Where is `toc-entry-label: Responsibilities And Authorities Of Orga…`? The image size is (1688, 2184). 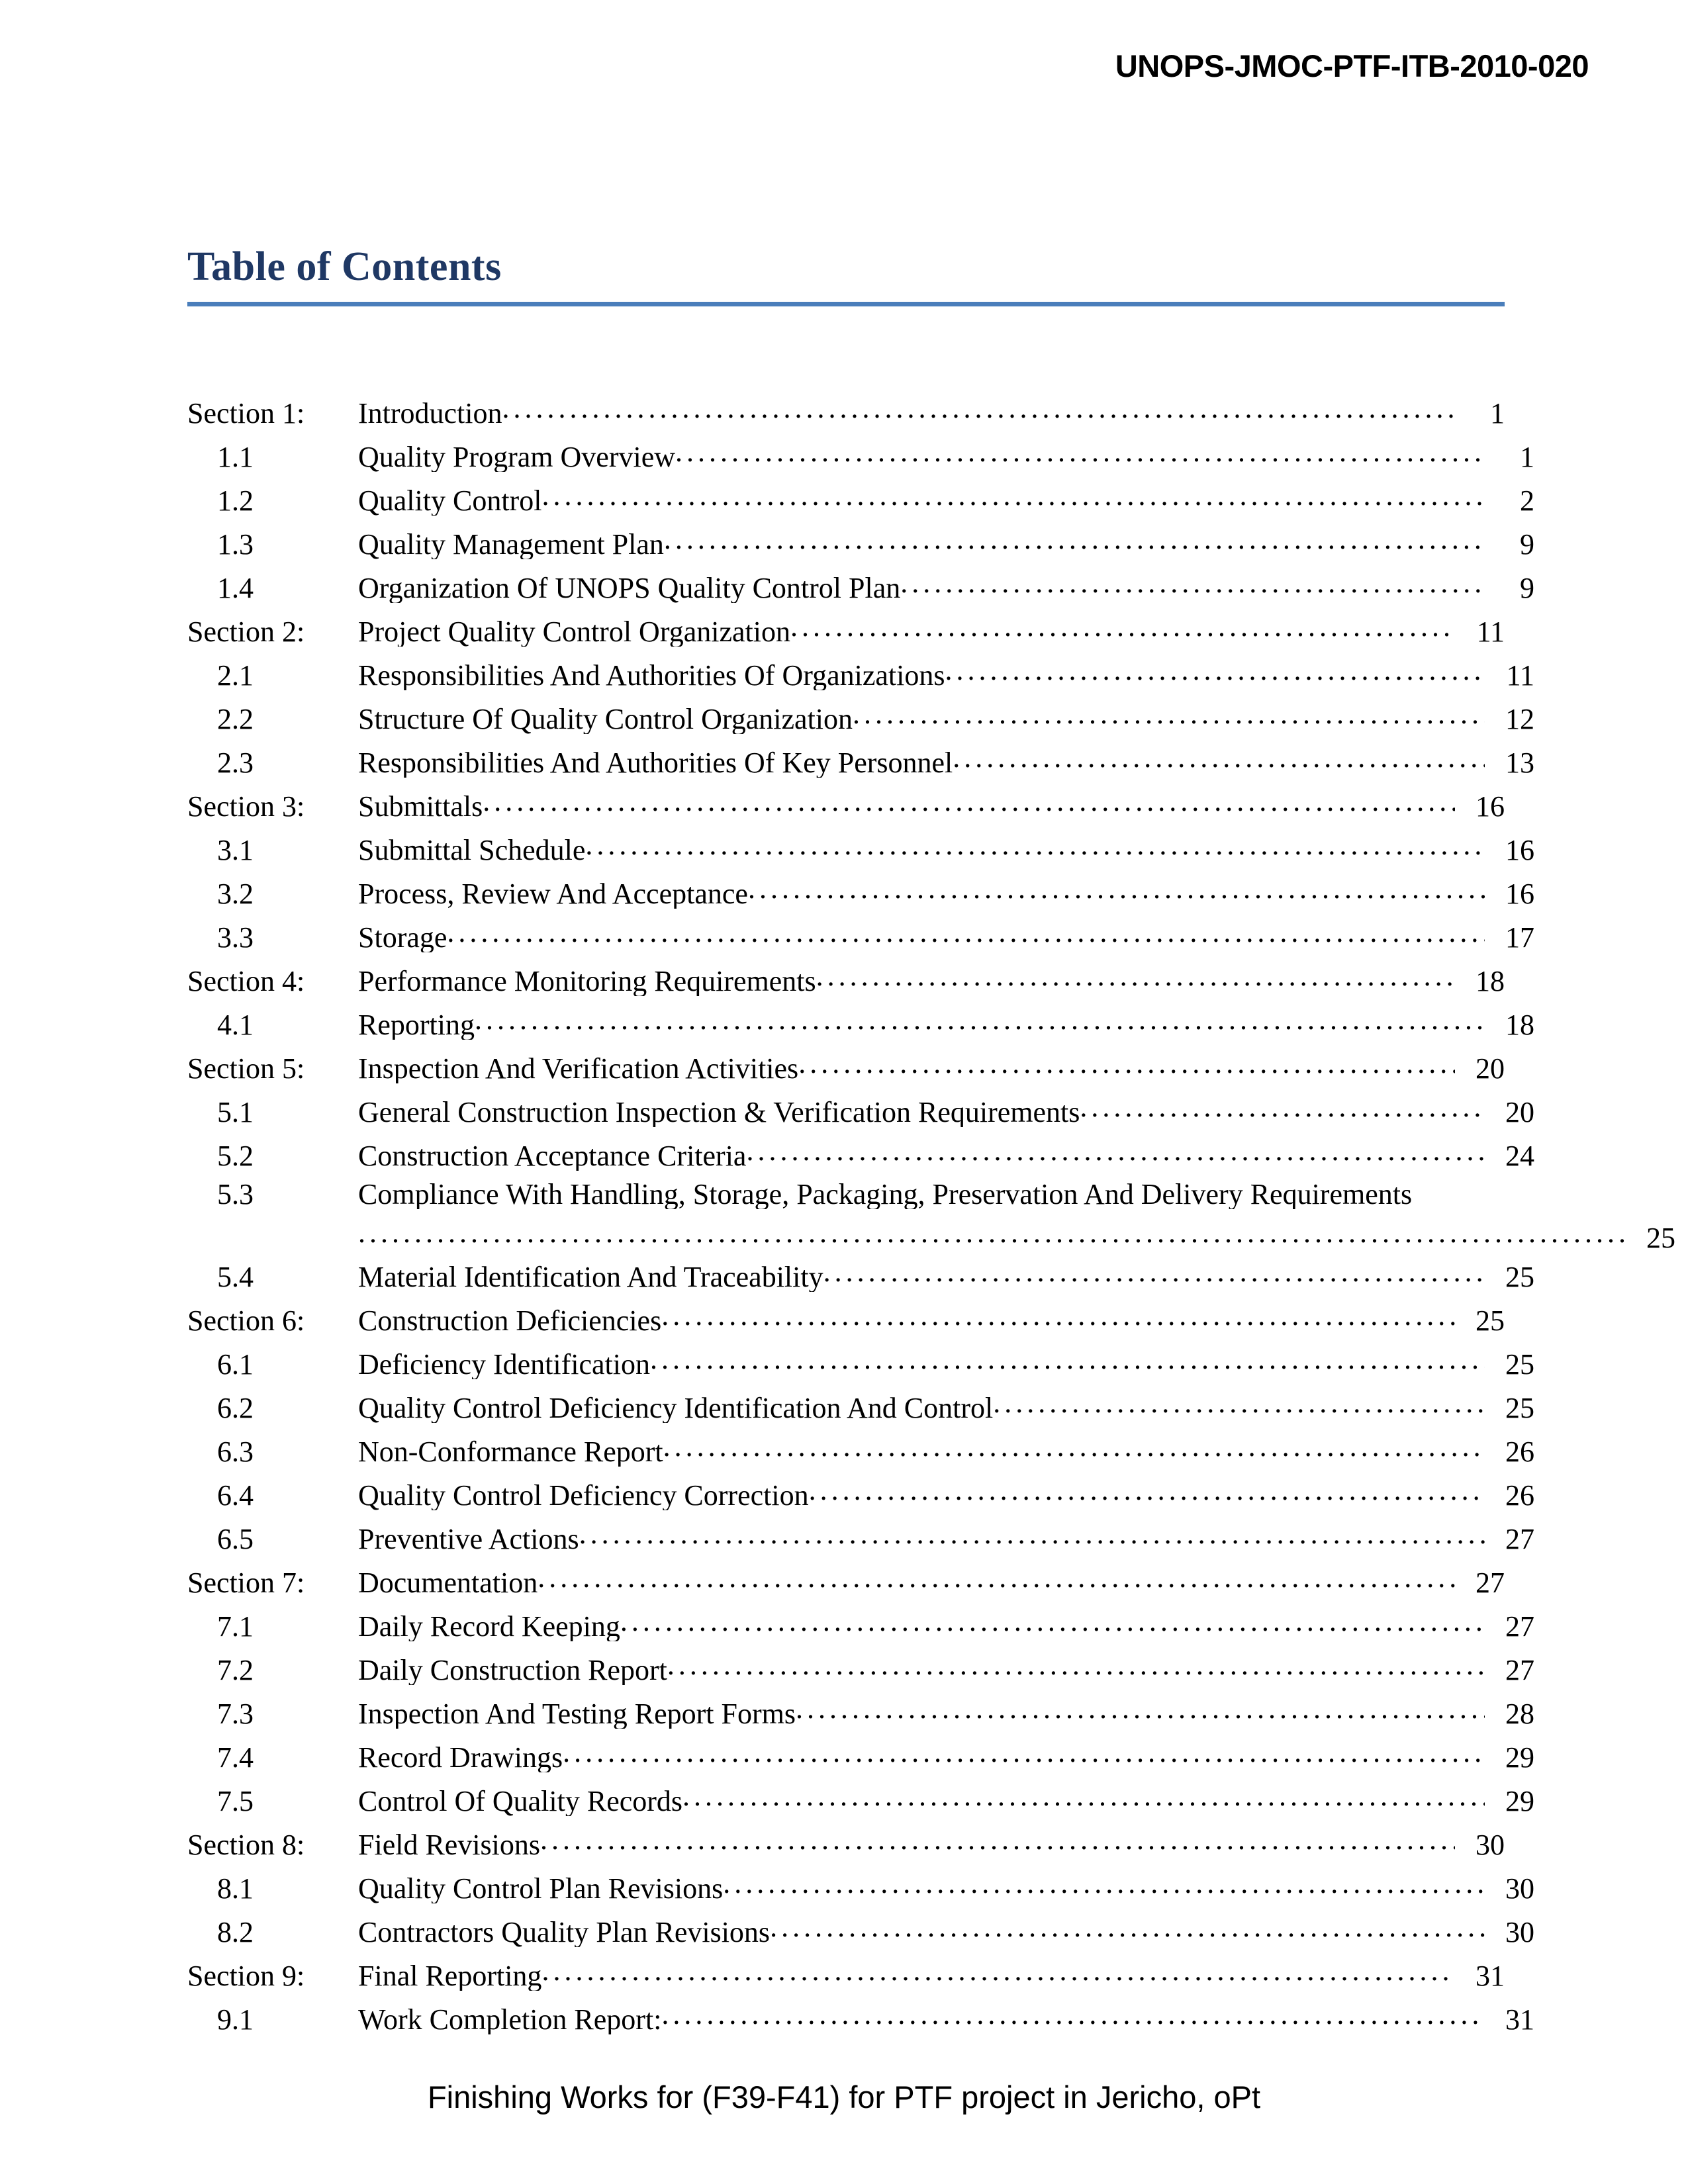
toc-entry-label: Responsibilities And Authorities Of Orga… is located at coordinates (651, 675).